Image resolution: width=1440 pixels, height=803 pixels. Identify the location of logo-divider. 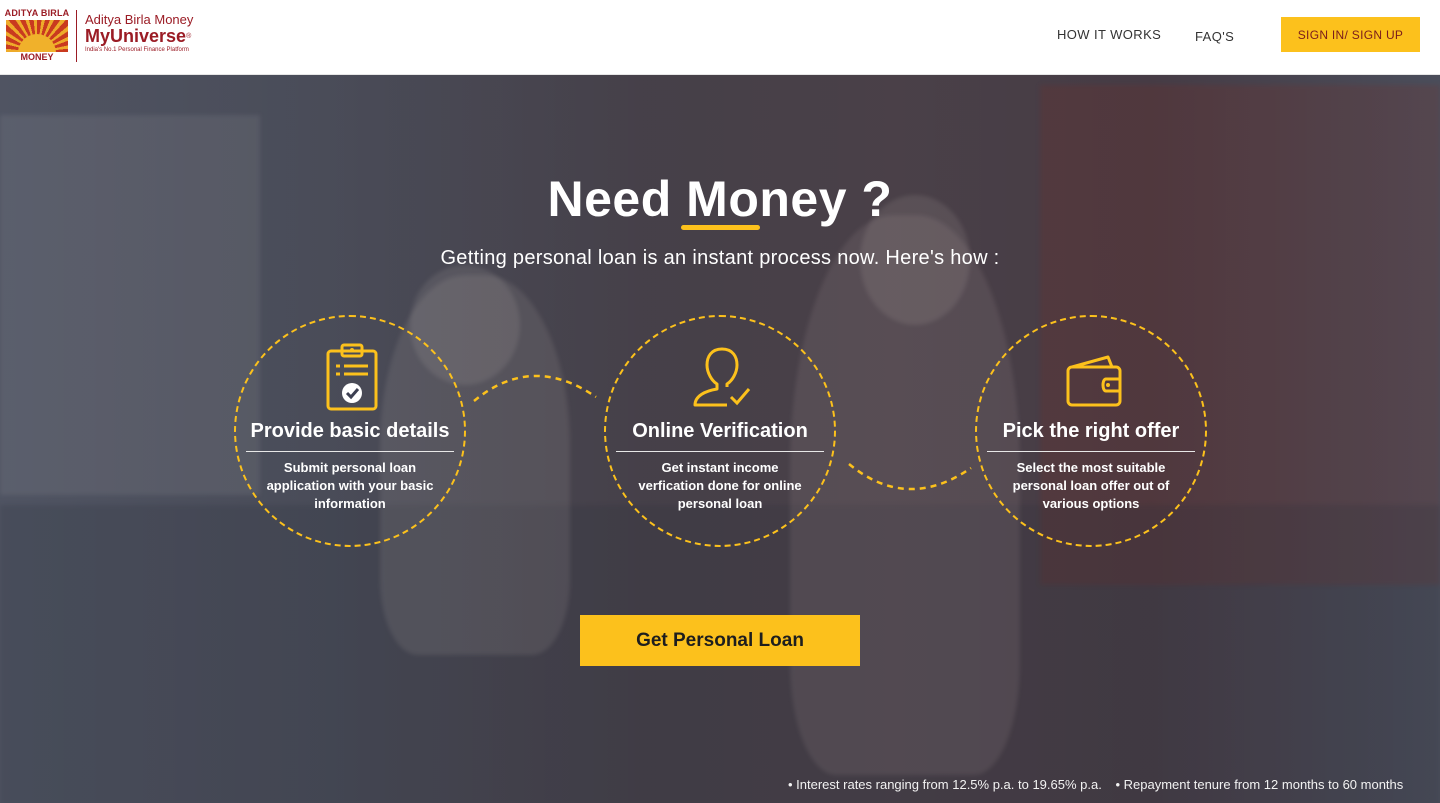
(76, 36).